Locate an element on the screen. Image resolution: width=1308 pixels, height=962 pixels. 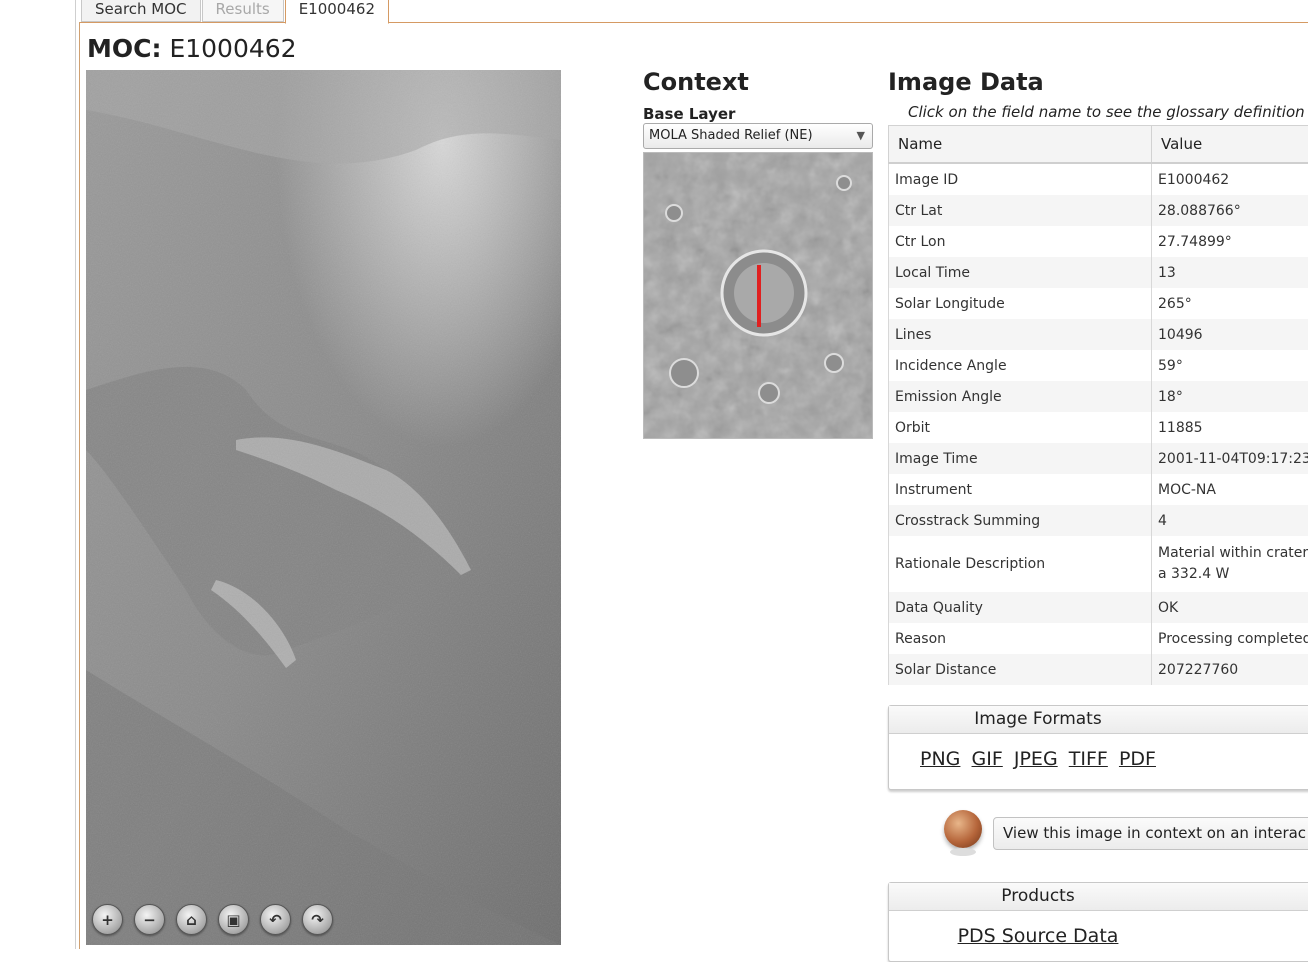
field-value: 4 is located at coordinates (1230, 520).